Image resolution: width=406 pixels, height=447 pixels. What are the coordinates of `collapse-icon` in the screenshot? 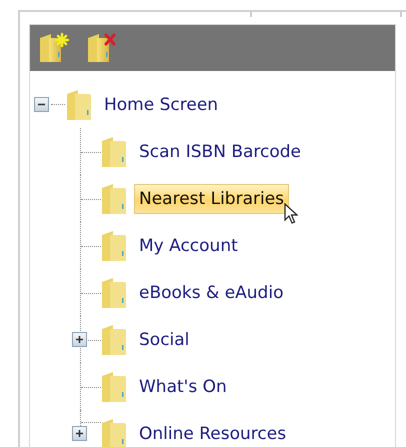 It's located at (41, 104).